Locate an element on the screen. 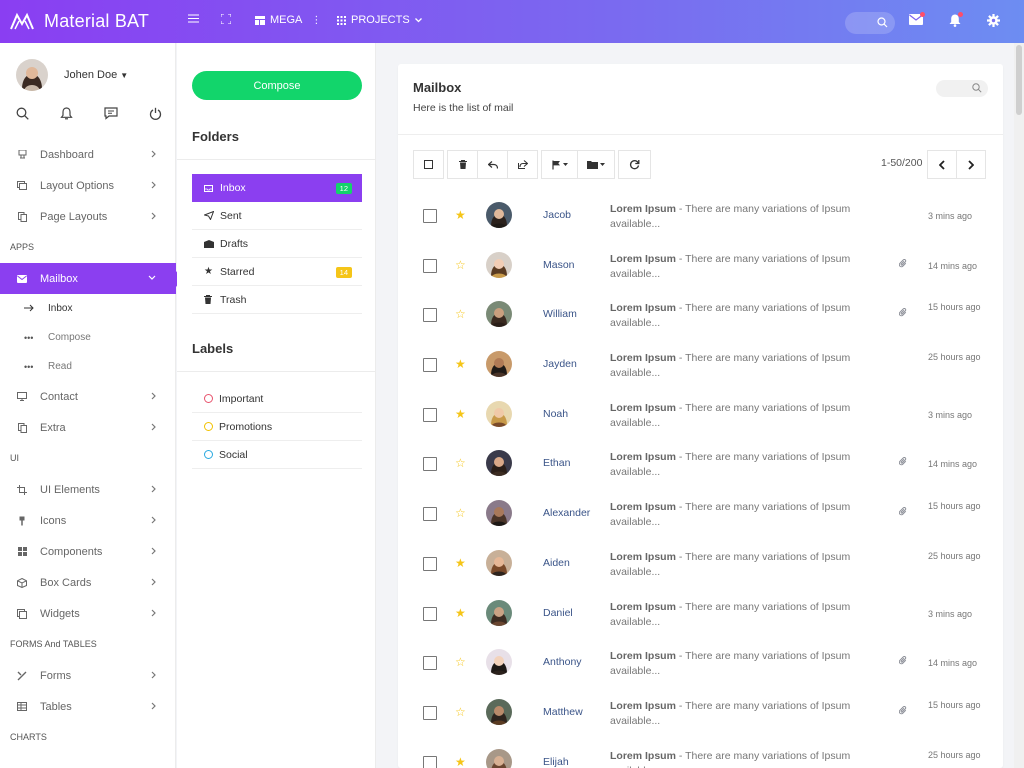 The width and height of the screenshot is (1024, 768). label-promotions: Promotions is located at coordinates (277, 427).